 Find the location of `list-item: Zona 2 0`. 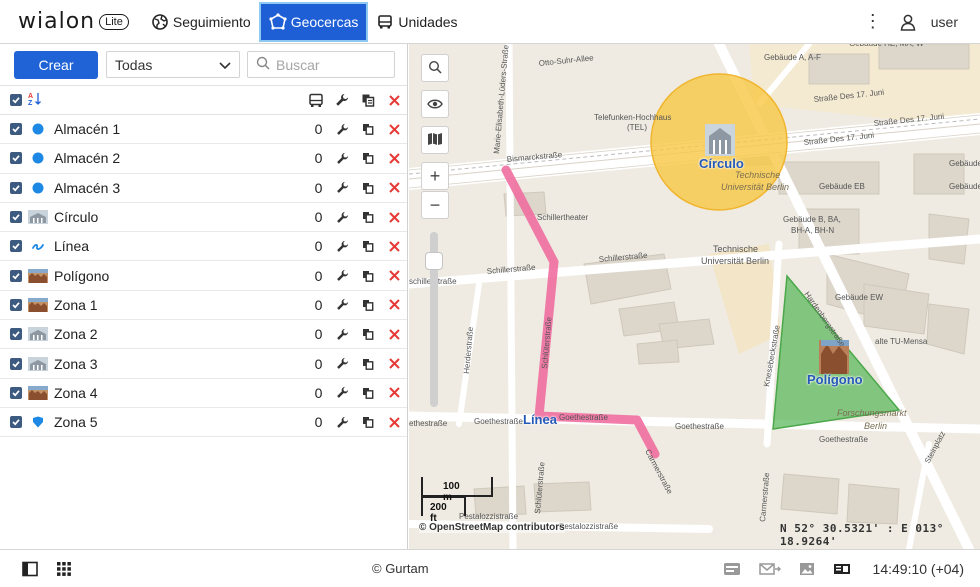

list-item: Zona 2 0 is located at coordinates (203, 335).